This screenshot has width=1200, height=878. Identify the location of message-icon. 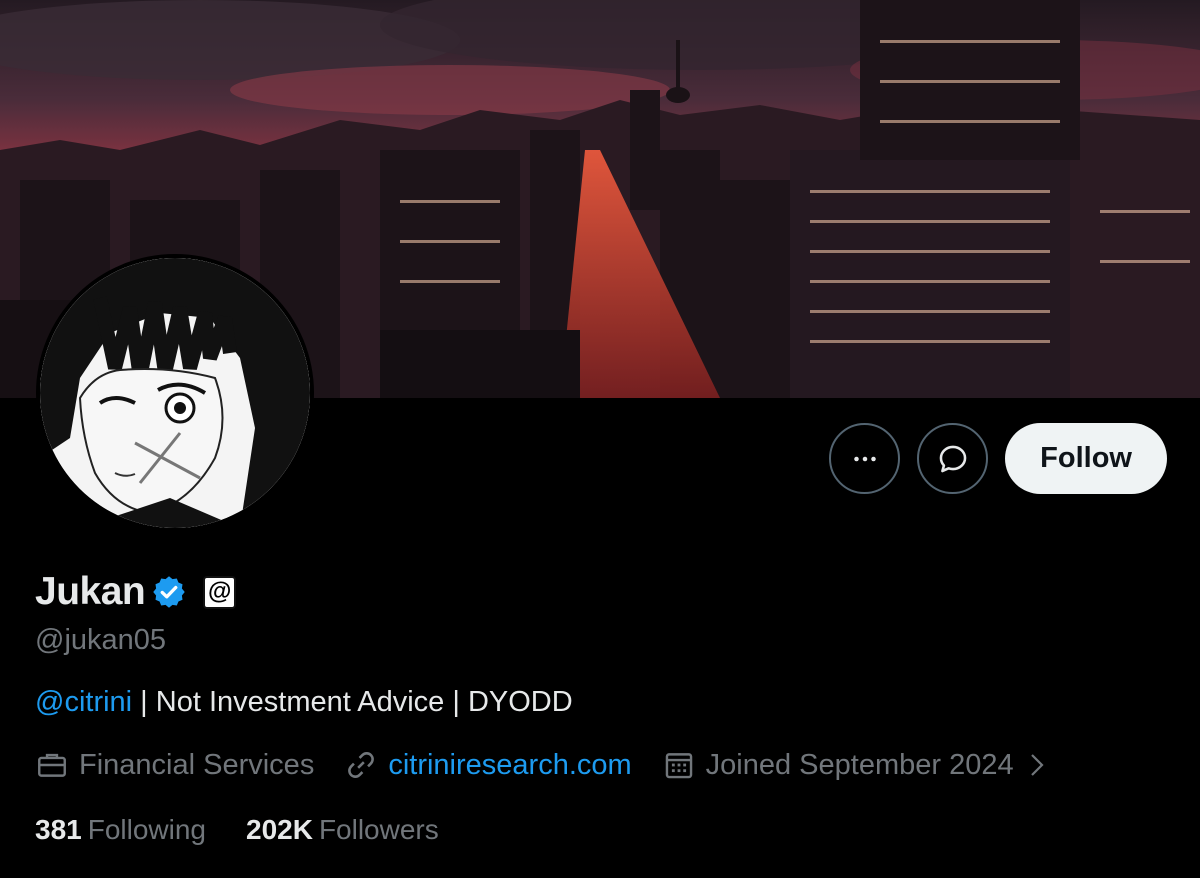
(952, 458).